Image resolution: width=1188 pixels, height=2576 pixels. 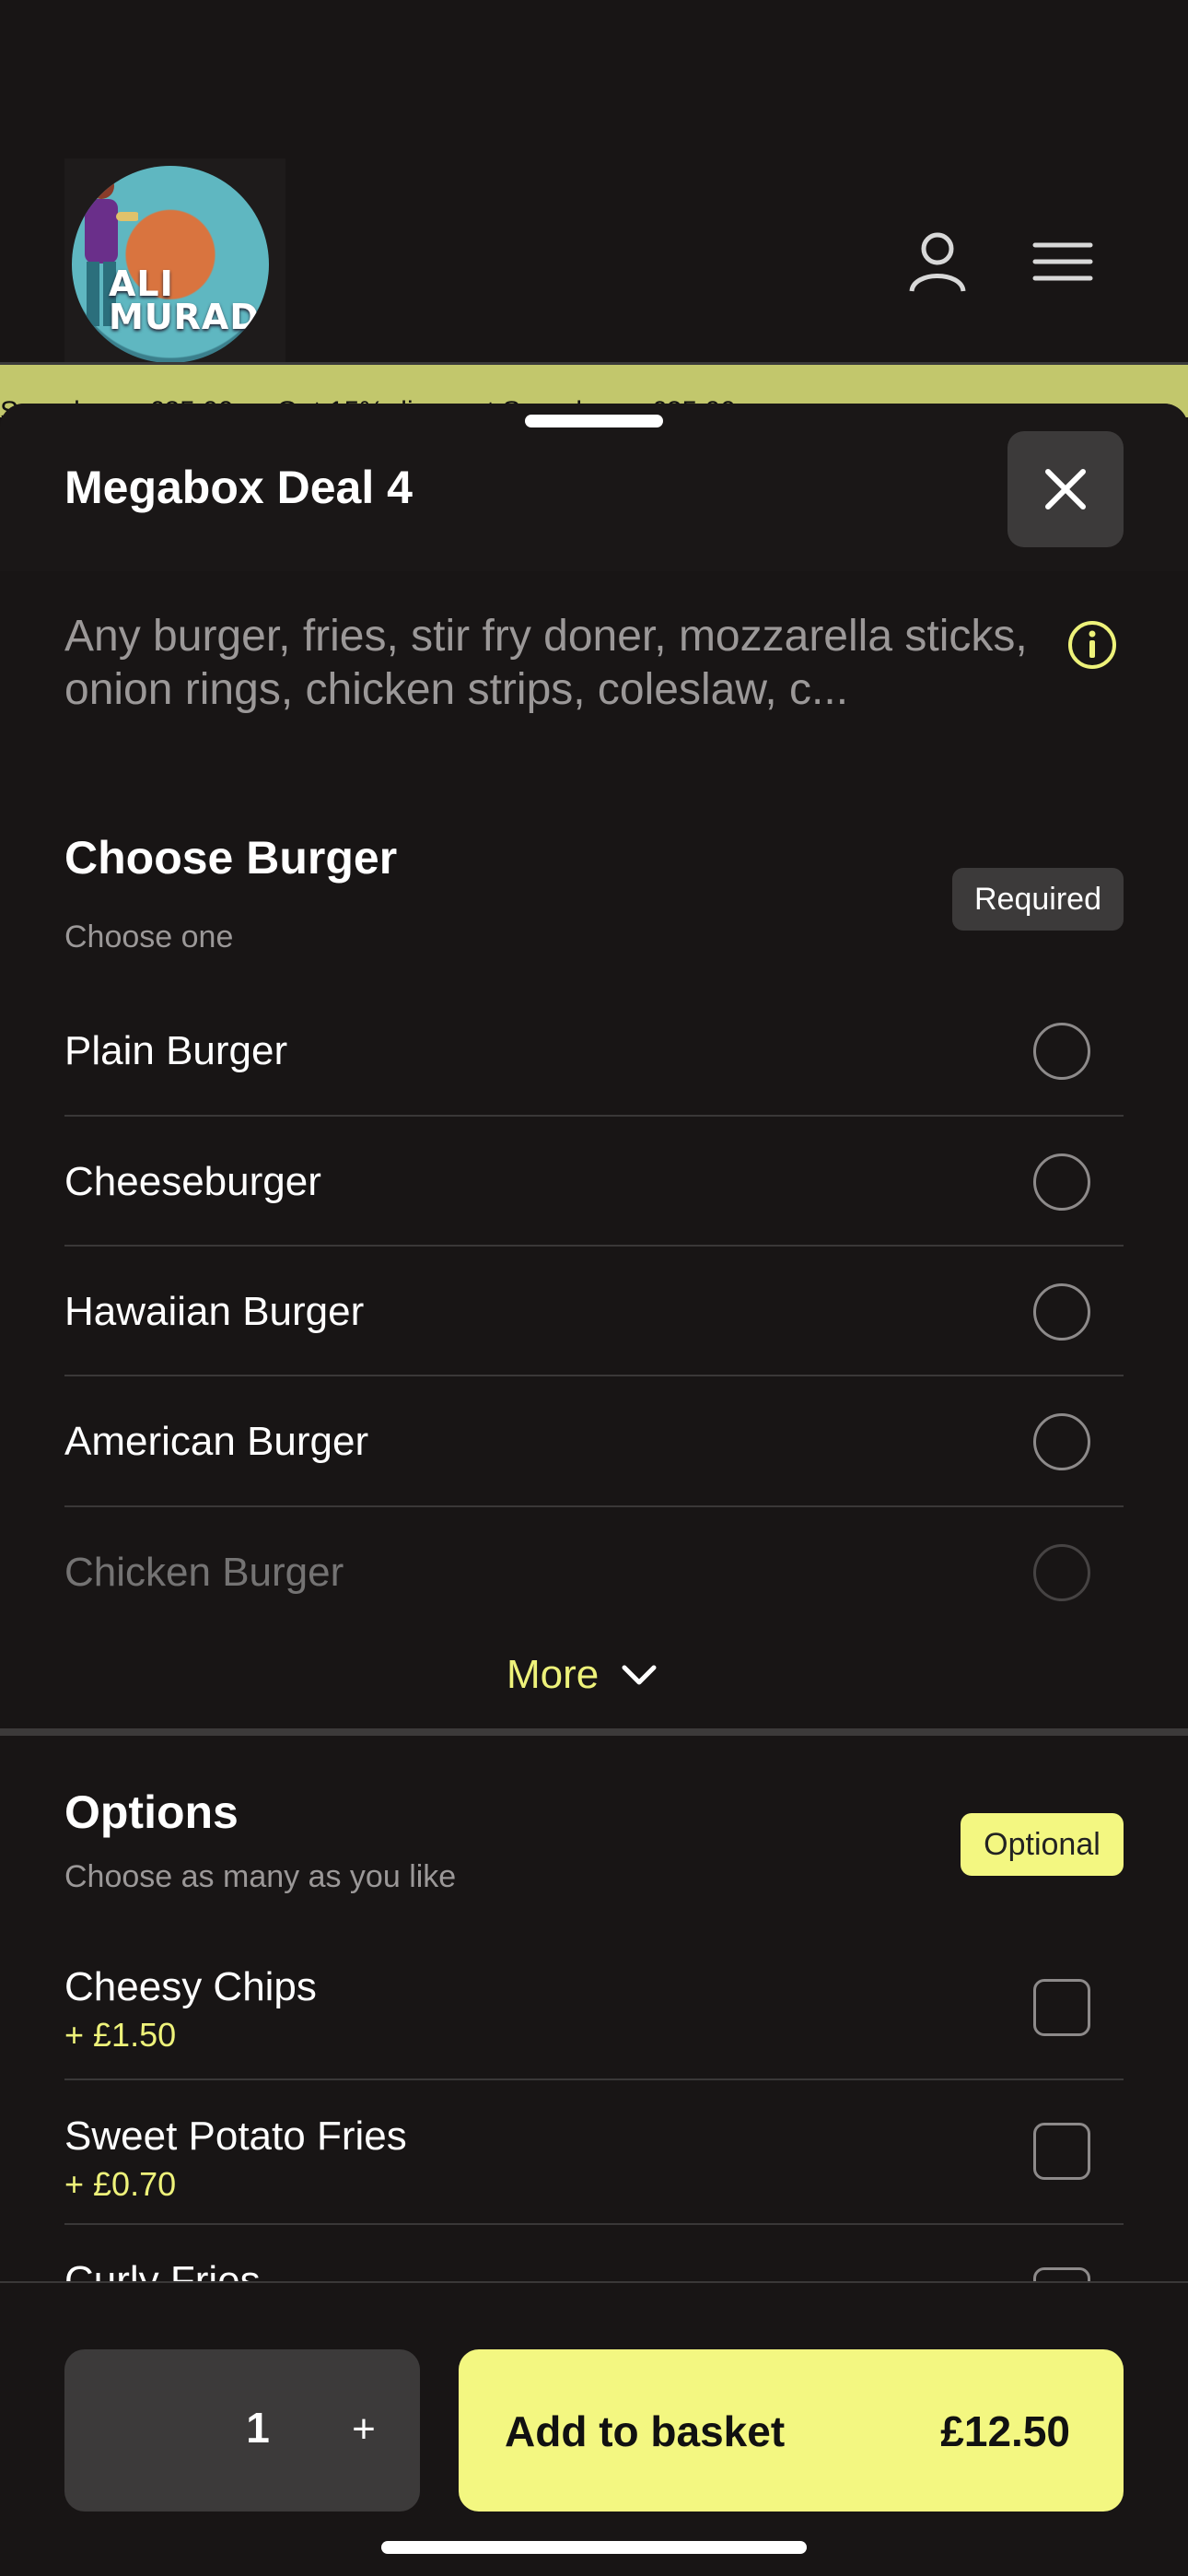 I want to click on logo-text-line2: MURAD, so click(x=184, y=317).